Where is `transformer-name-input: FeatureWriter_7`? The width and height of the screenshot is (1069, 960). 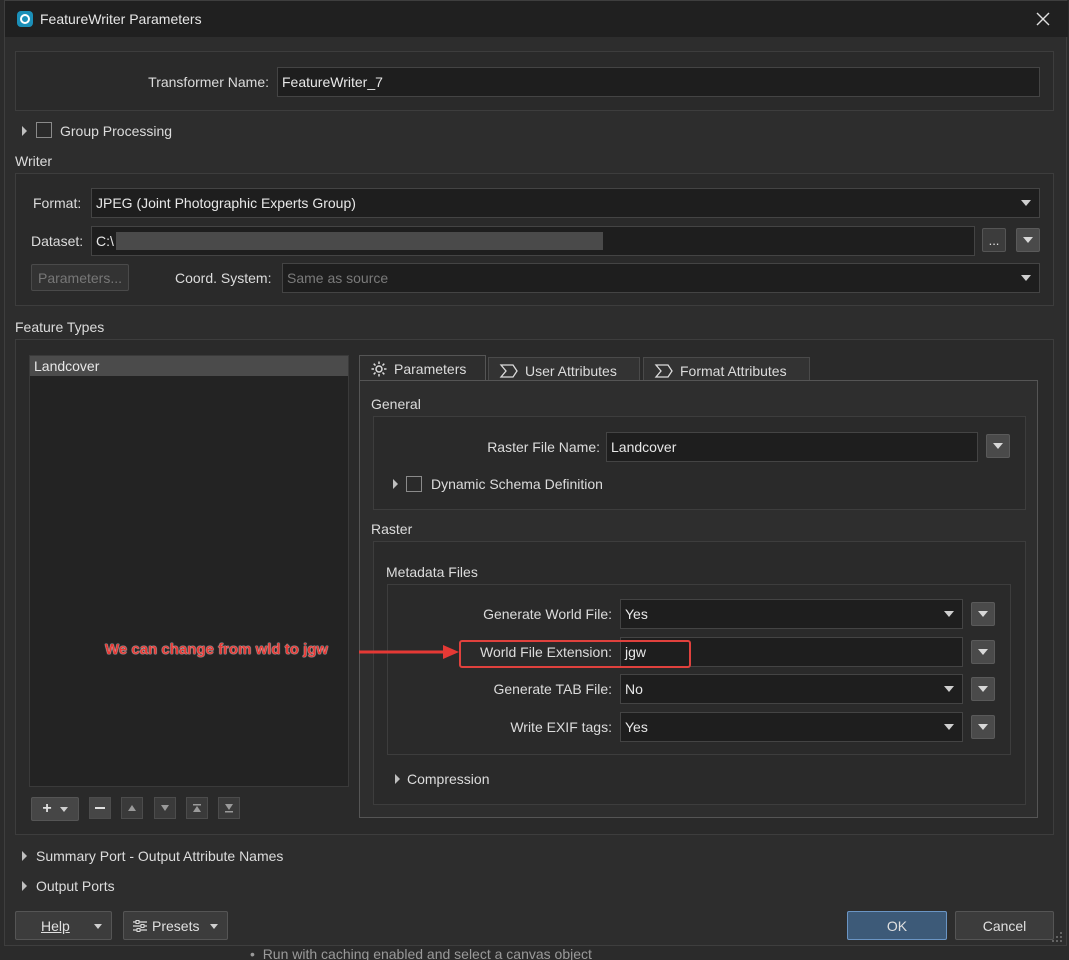 transformer-name-input: FeatureWriter_7 is located at coordinates (658, 82).